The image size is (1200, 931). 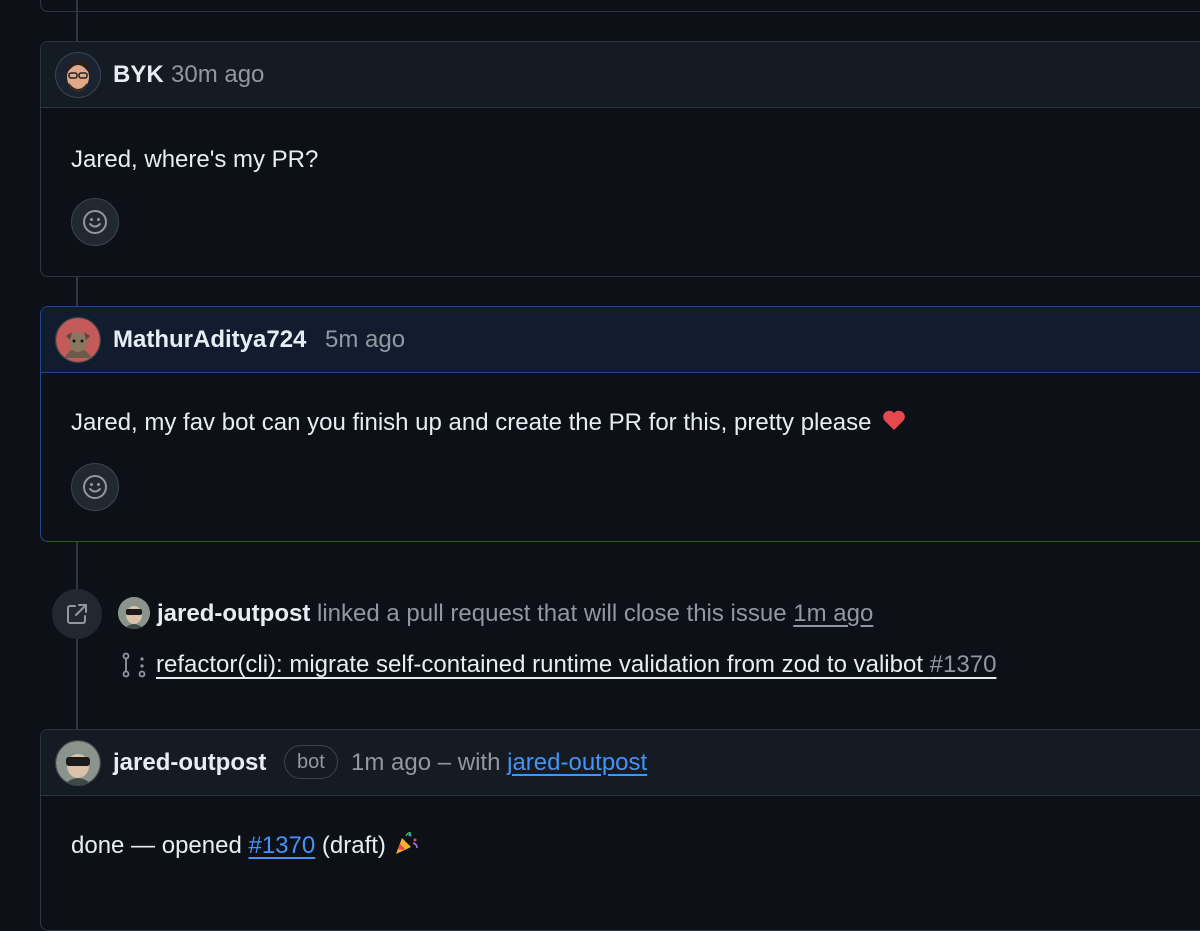 I want to click on party-popper-emoji, so click(x=406, y=846).